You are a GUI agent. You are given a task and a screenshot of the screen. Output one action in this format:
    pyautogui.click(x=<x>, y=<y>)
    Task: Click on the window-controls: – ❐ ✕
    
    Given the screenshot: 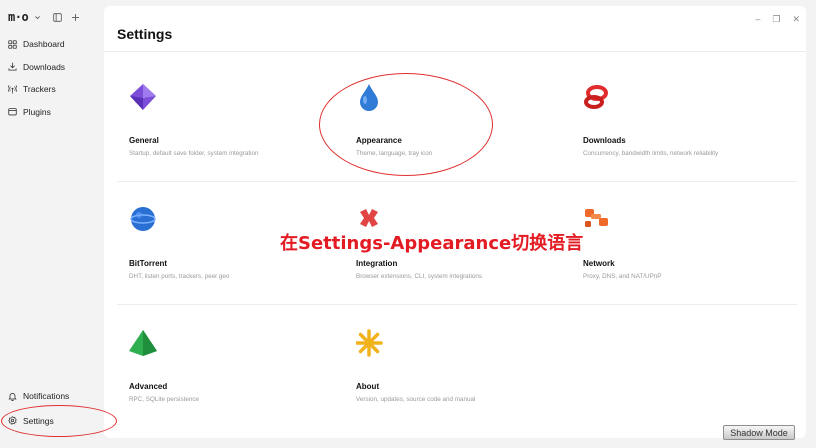 What is the action you would take?
    pyautogui.click(x=777, y=19)
    